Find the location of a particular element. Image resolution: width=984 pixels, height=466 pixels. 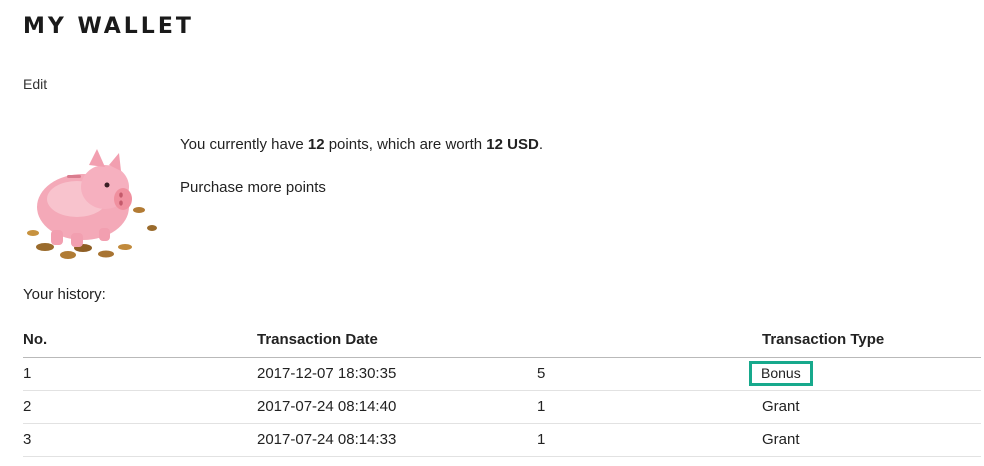

balance-suffix: . is located at coordinates (540, 144).